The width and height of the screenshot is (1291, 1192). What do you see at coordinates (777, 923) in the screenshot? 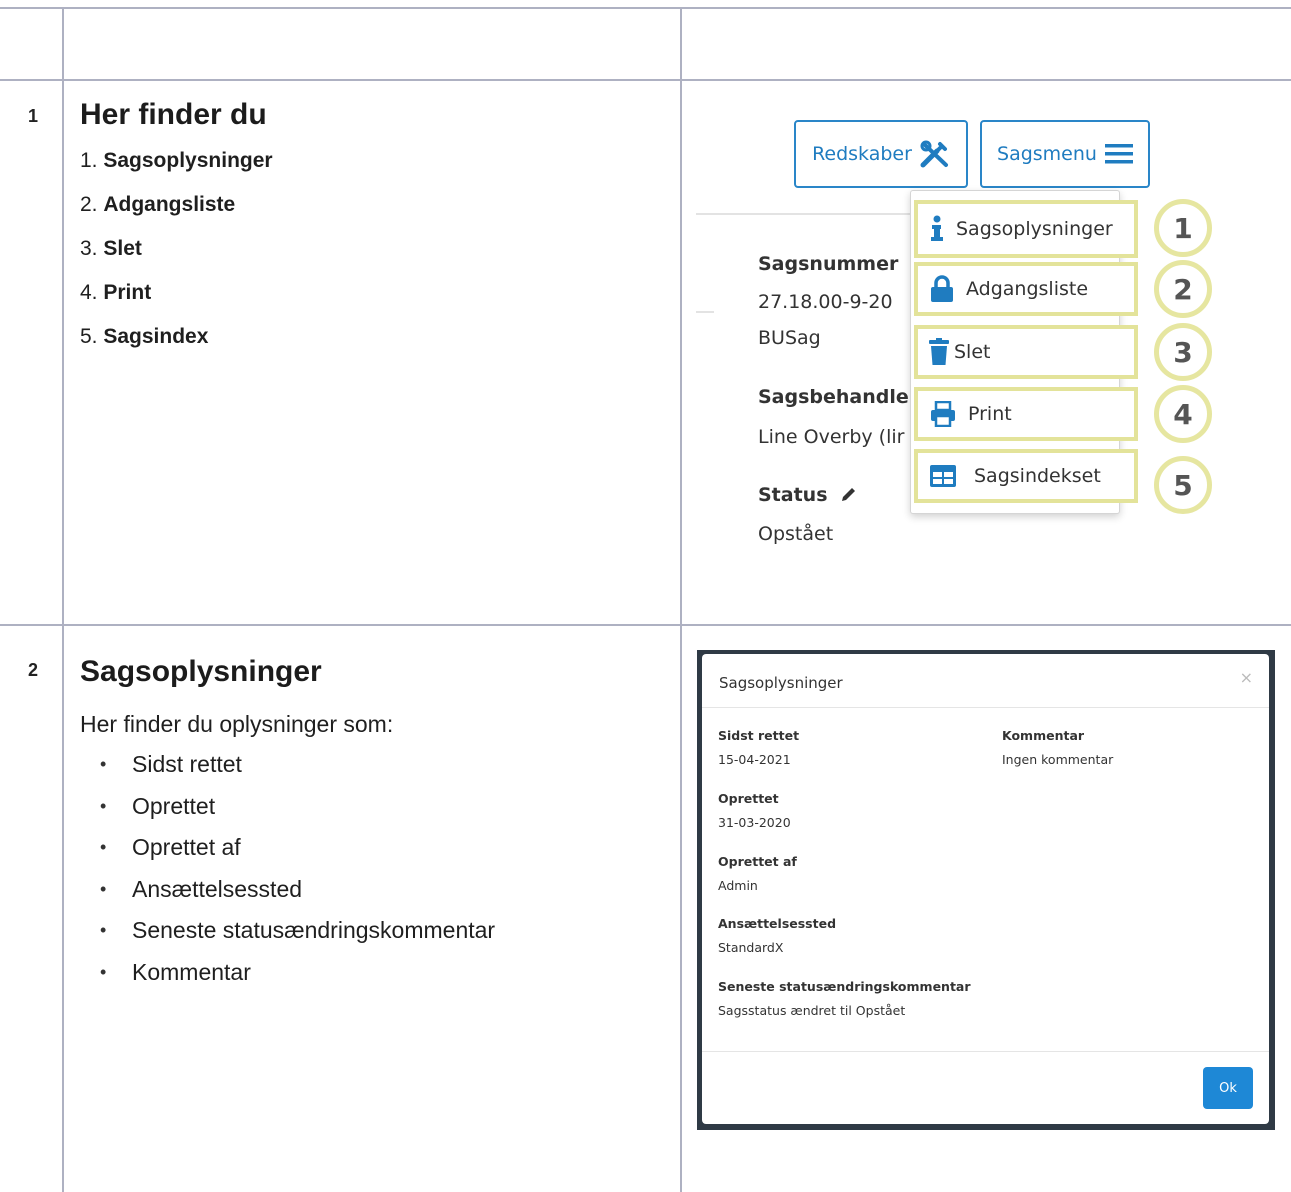
I see `field-label: Ansættelsessted` at bounding box center [777, 923].